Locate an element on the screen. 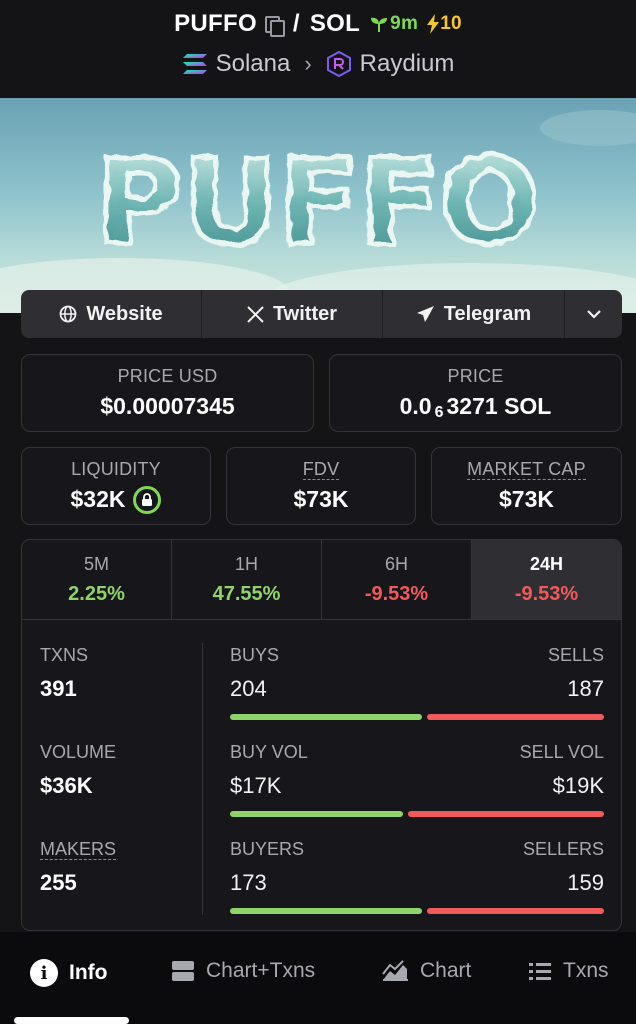 The image size is (636, 1024). price-zero-count: 6 is located at coordinates (439, 412).